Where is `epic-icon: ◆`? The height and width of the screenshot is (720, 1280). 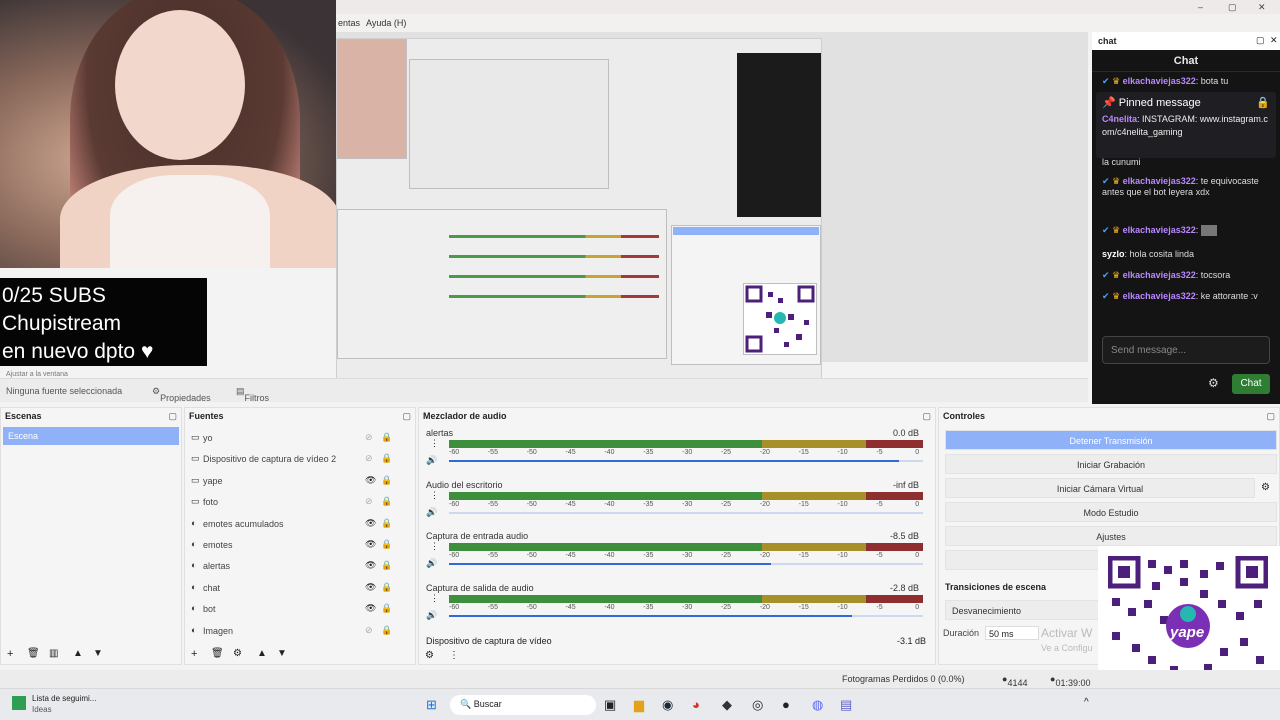
epic-icon: ◆ is located at coordinates (727, 705).